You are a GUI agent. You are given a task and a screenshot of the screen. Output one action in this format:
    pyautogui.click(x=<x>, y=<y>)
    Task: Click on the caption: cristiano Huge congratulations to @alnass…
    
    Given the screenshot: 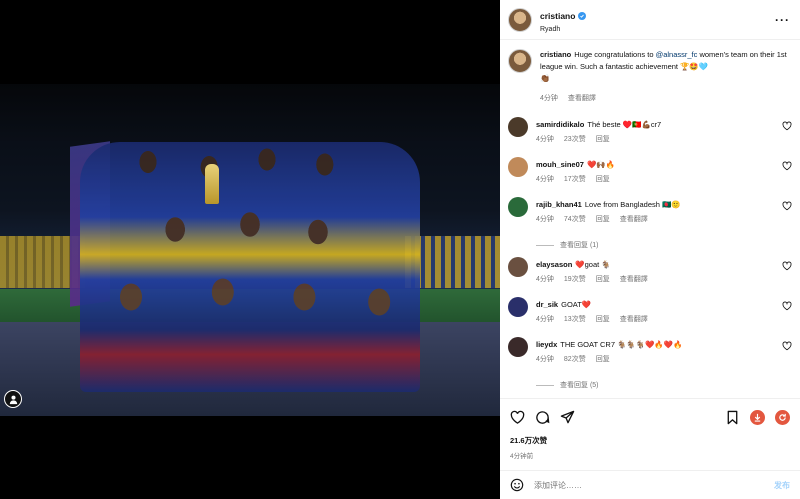 What is the action you would take?
    pyautogui.click(x=650, y=73)
    